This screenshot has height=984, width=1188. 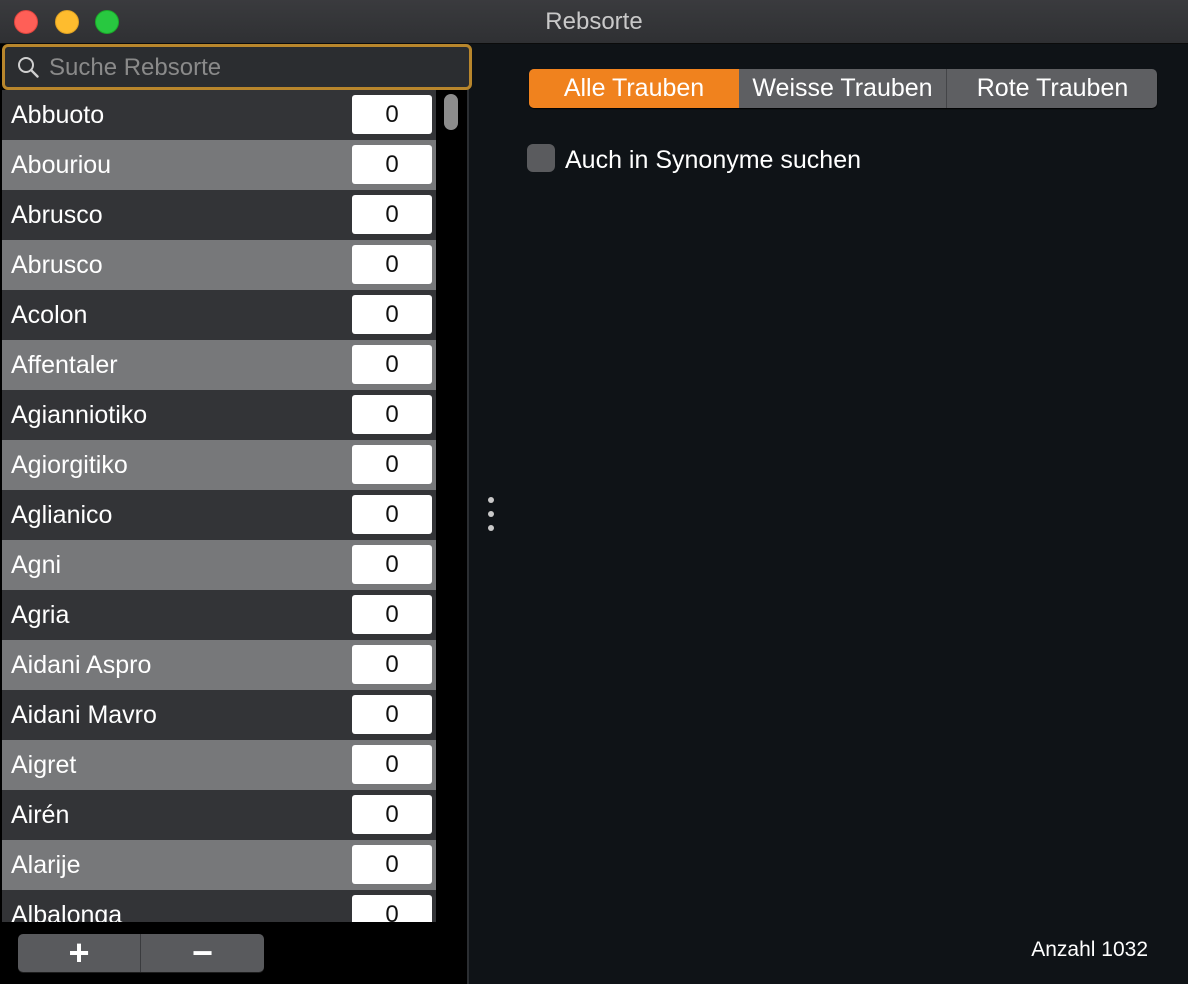 What do you see at coordinates (219, 315) in the screenshot?
I see `table-row: Acolon 0` at bounding box center [219, 315].